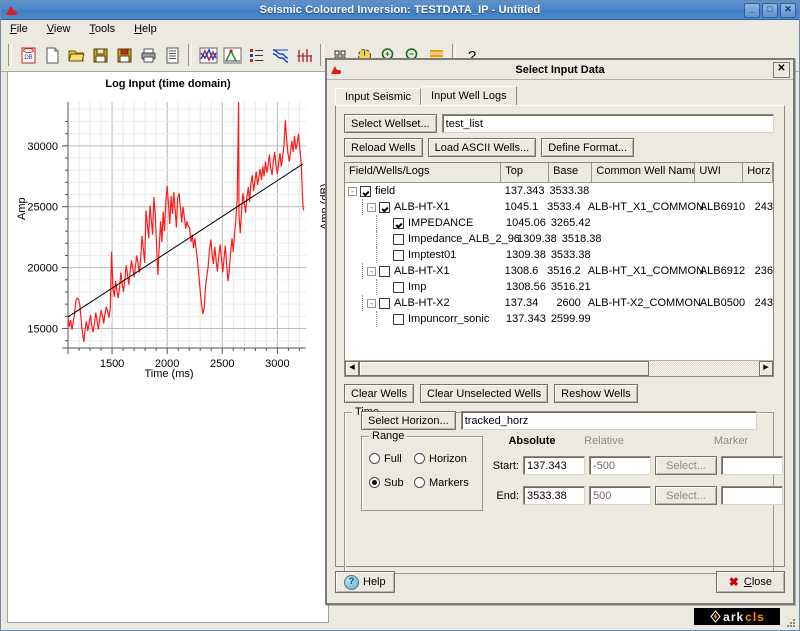 This screenshot has width=800, height=631. I want to click on crossplot-icon, so click(232, 55).